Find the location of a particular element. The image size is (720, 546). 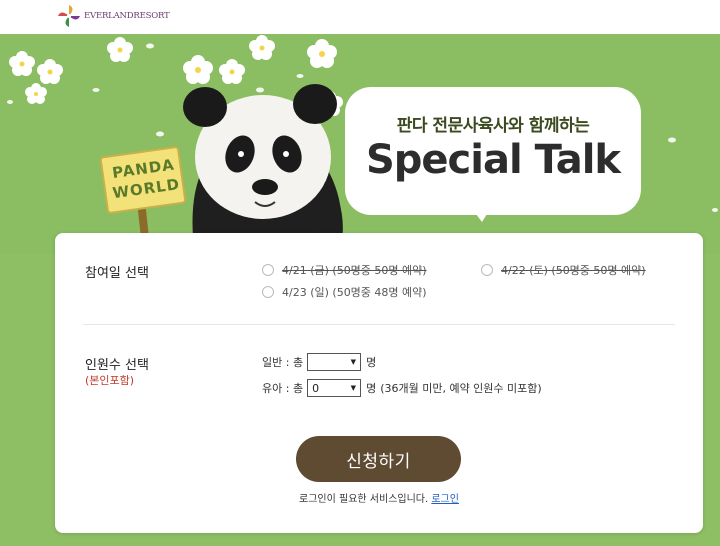

banner-title: Special Talk is located at coordinates (493, 160).